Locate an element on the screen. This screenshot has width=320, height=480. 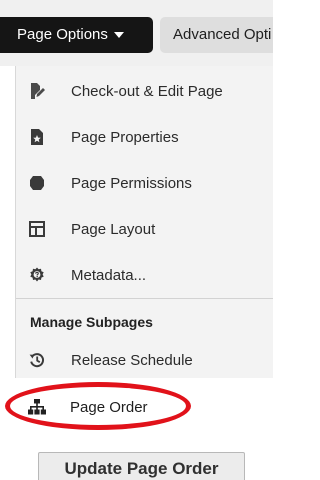
page-options-label: Page Options is located at coordinates (62, 35).